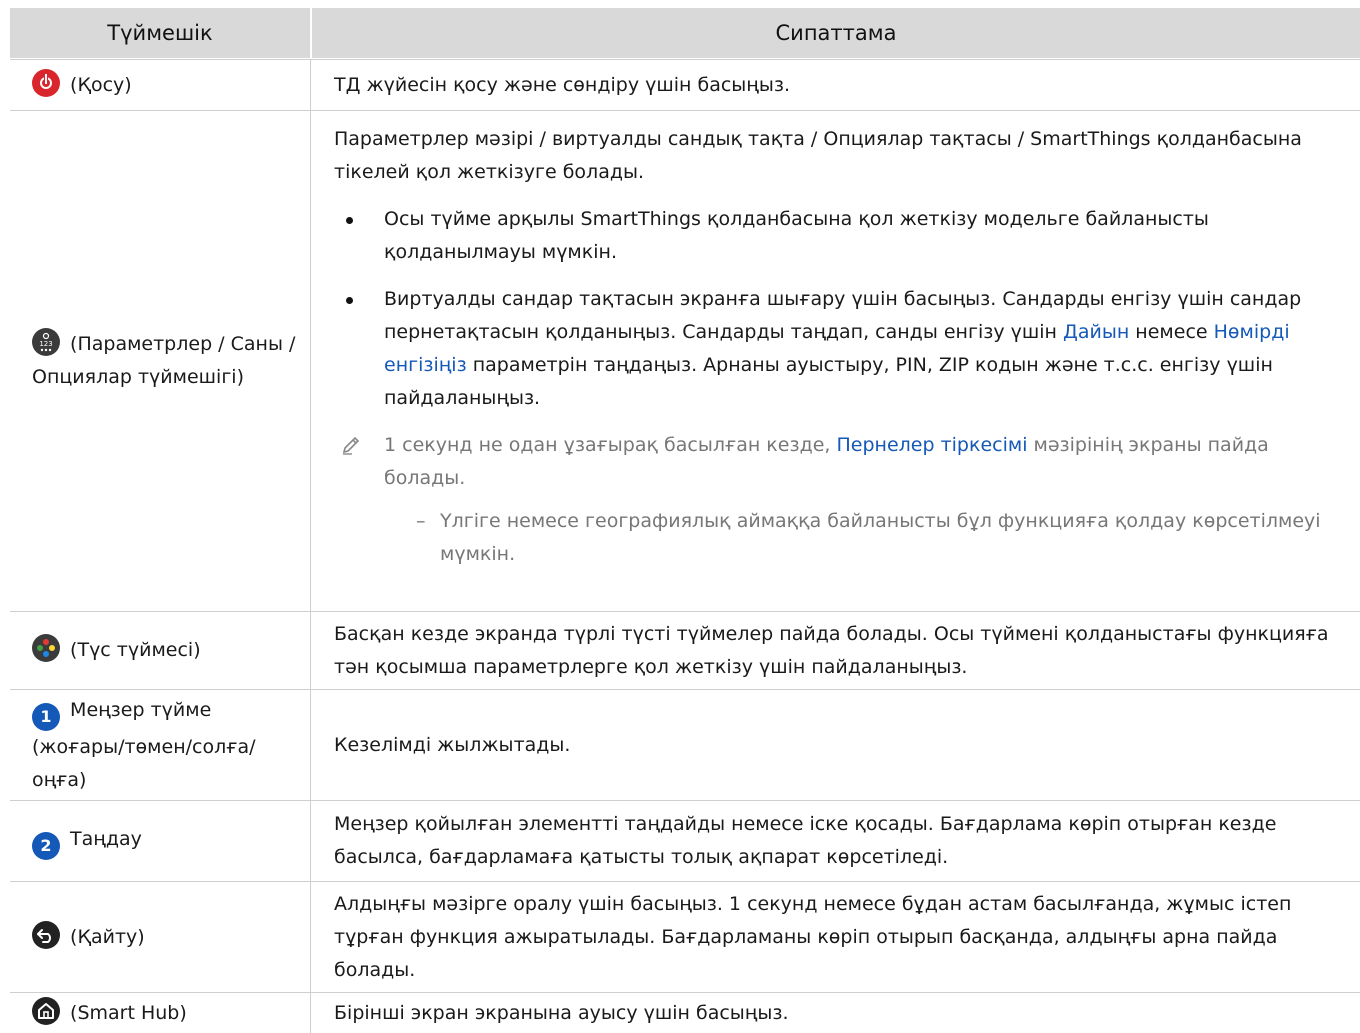 The image size is (1360, 1033). What do you see at coordinates (160, 841) in the screenshot?
I see `button-cell: 2 Таңдау` at bounding box center [160, 841].